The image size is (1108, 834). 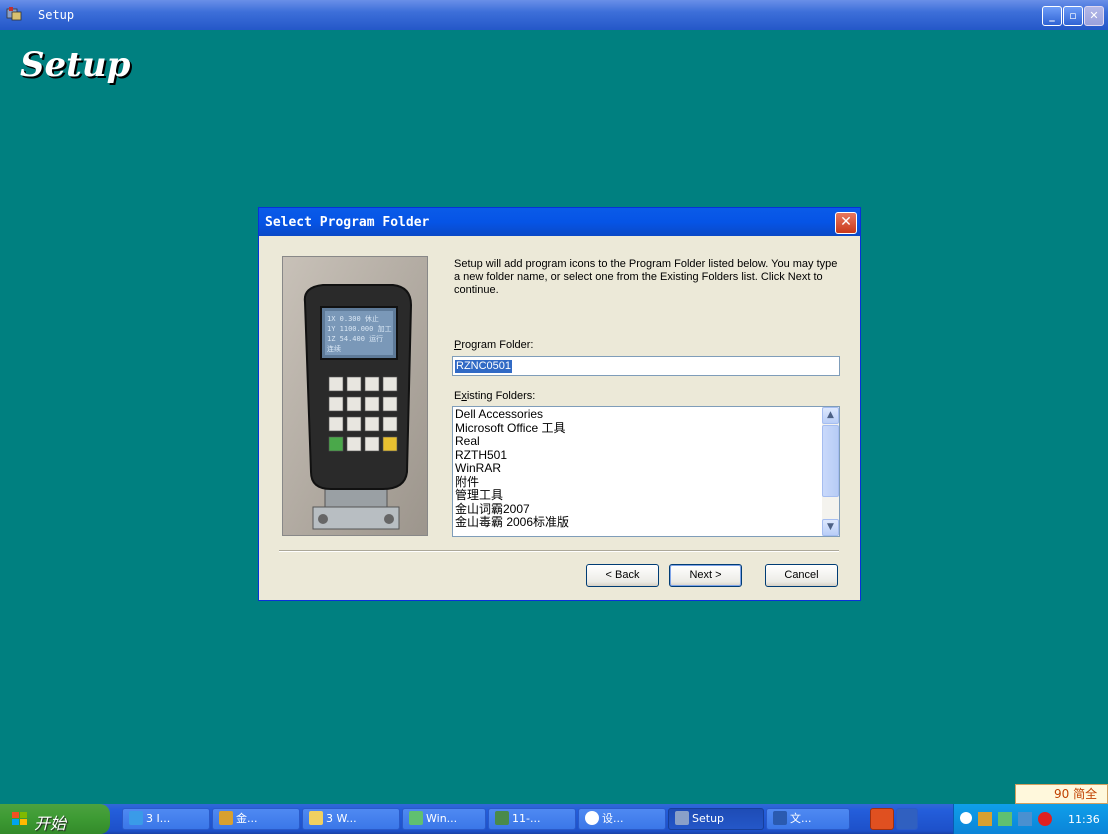 I want to click on device-screen-line: 1Y 1100.000 加工, so click(x=359, y=328).